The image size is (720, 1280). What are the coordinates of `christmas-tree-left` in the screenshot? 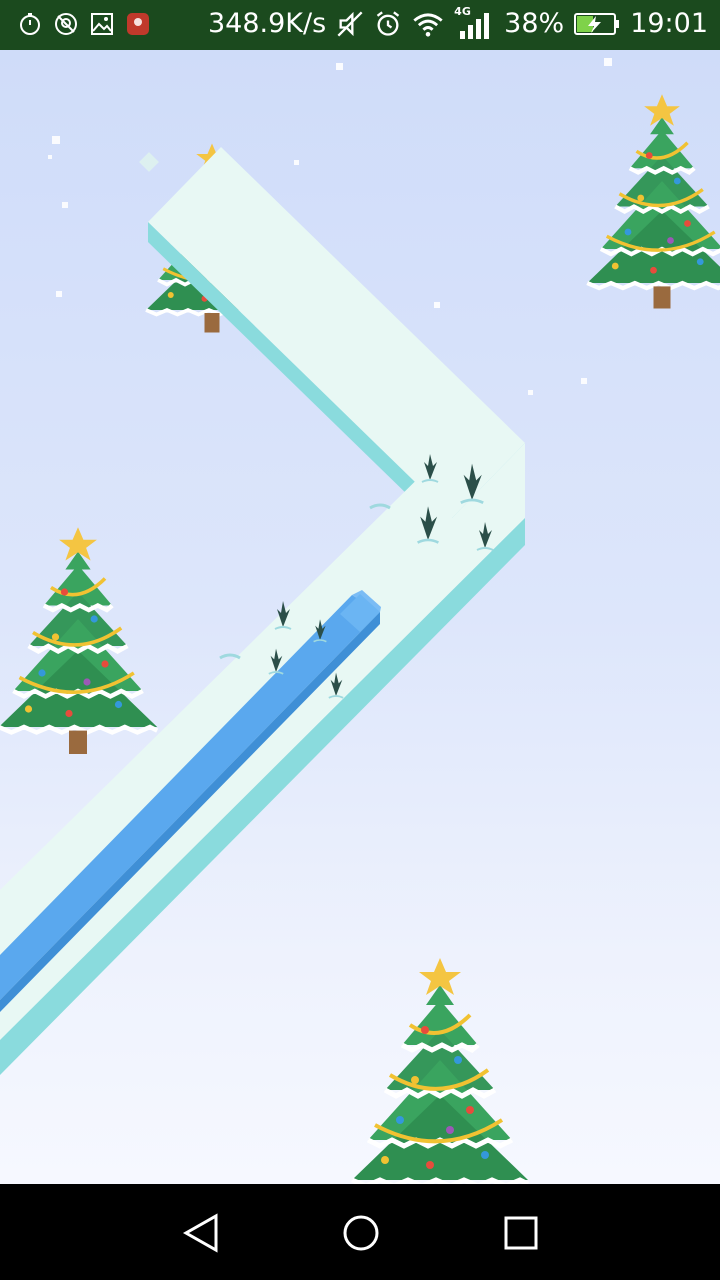 It's located at (78, 640).